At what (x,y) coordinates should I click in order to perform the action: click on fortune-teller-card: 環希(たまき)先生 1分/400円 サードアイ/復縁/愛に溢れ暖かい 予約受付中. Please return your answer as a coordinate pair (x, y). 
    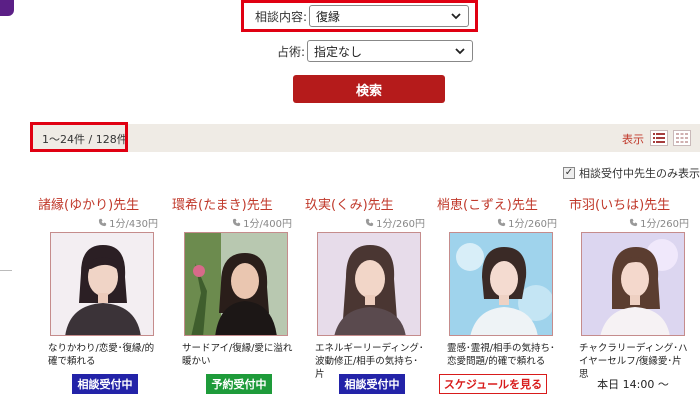
    Looking at the image, I should click on (236, 297).